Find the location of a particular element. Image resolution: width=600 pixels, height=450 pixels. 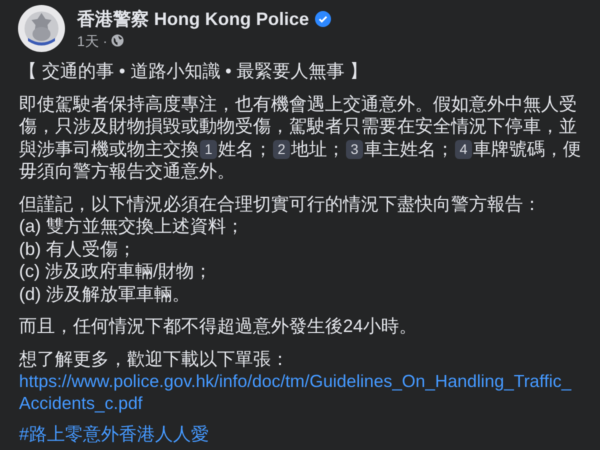

post-time: 1天 is located at coordinates (88, 40).